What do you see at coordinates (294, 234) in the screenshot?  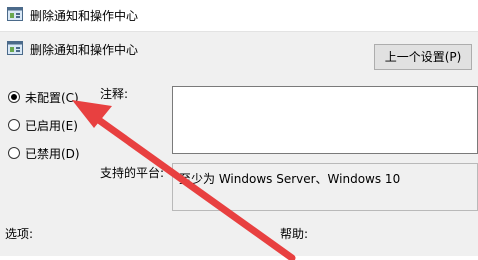 I see `help-label: 帮助:` at bounding box center [294, 234].